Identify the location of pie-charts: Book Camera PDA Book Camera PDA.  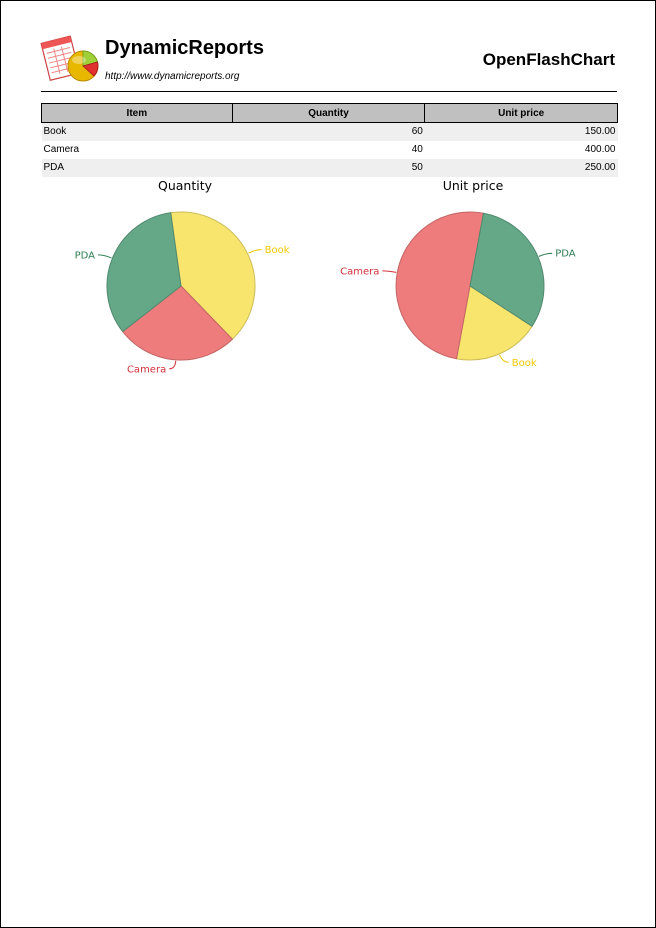
(325, 293).